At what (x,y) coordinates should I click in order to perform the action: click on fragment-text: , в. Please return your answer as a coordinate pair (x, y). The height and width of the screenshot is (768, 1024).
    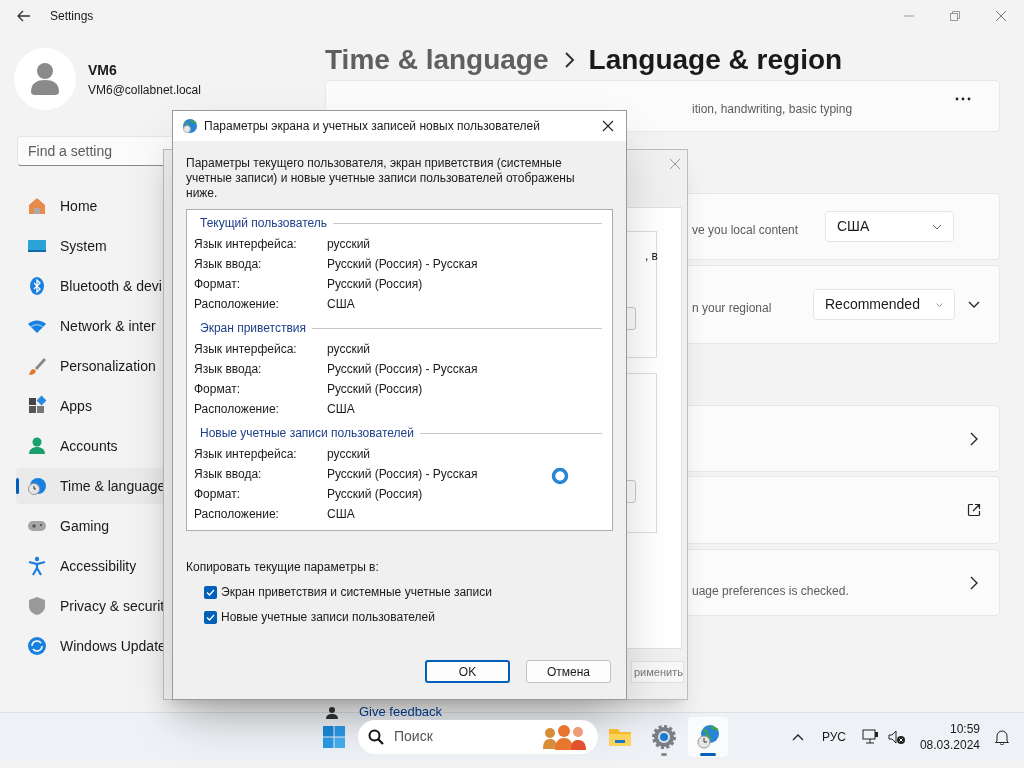
    Looking at the image, I should click on (651, 256).